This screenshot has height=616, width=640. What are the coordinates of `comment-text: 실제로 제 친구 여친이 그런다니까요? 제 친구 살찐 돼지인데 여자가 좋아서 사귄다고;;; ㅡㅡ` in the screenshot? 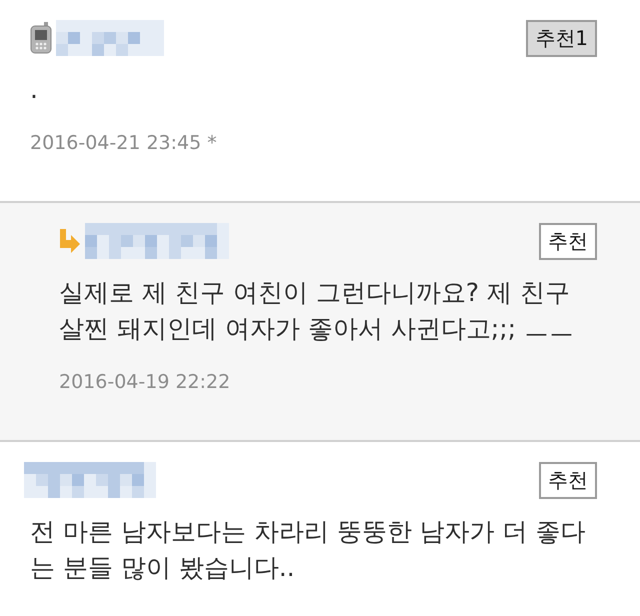 It's located at (317, 311).